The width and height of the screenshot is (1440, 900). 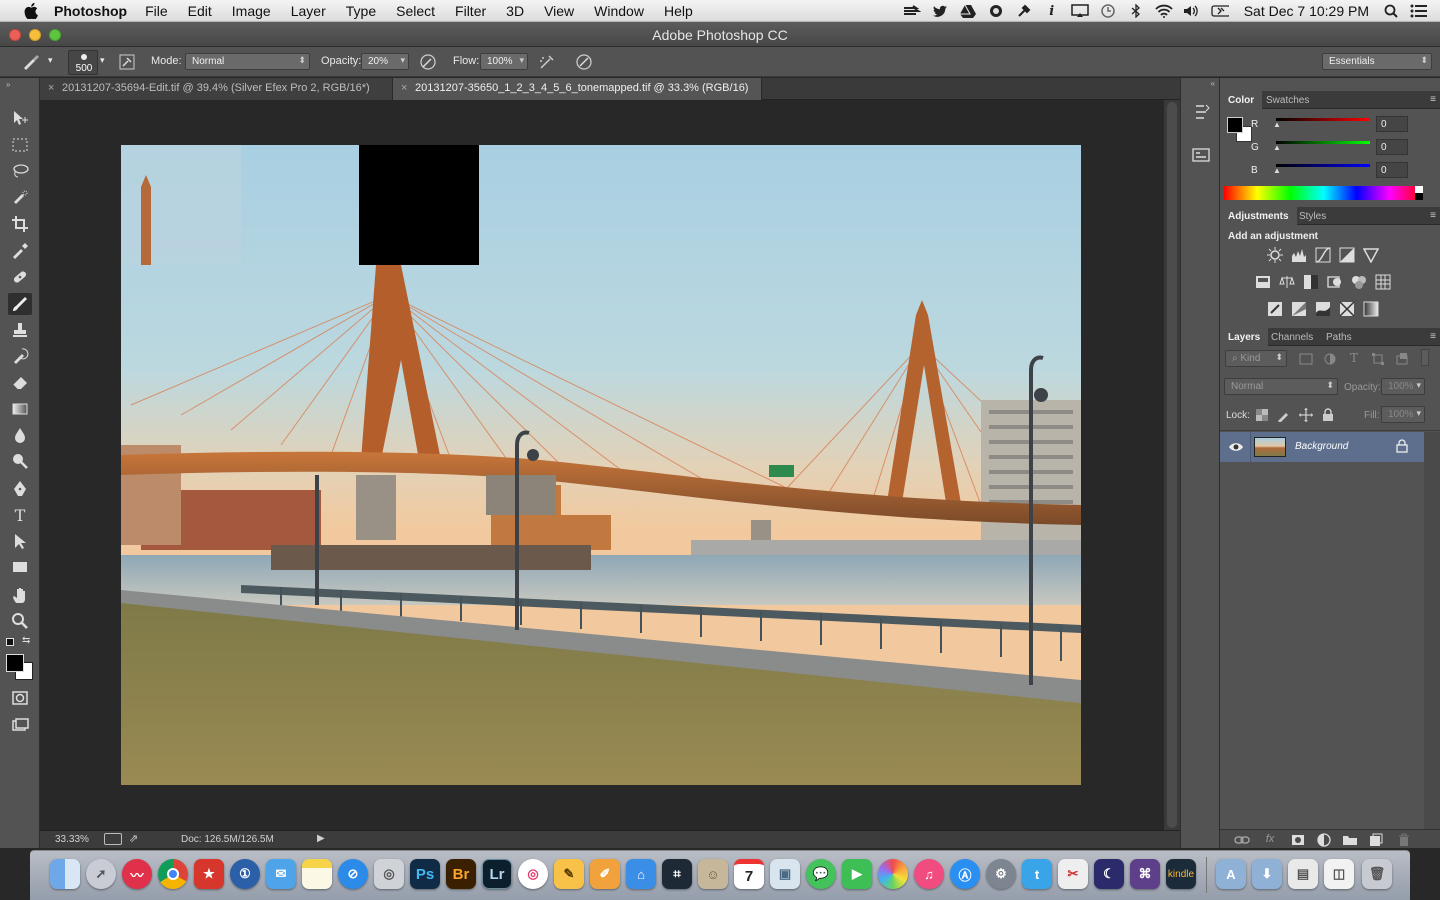 I want to click on filter-pixel-icon, so click(x=1306, y=359).